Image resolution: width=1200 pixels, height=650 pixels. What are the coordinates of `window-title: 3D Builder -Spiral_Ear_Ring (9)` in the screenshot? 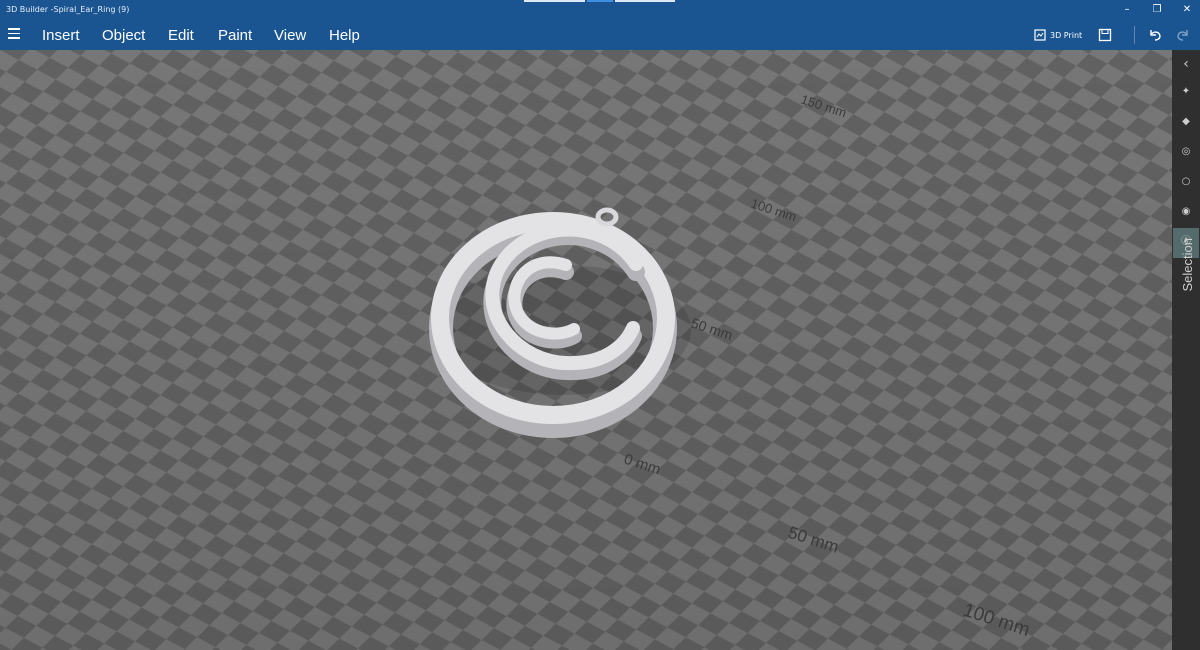 It's located at (68, 9).